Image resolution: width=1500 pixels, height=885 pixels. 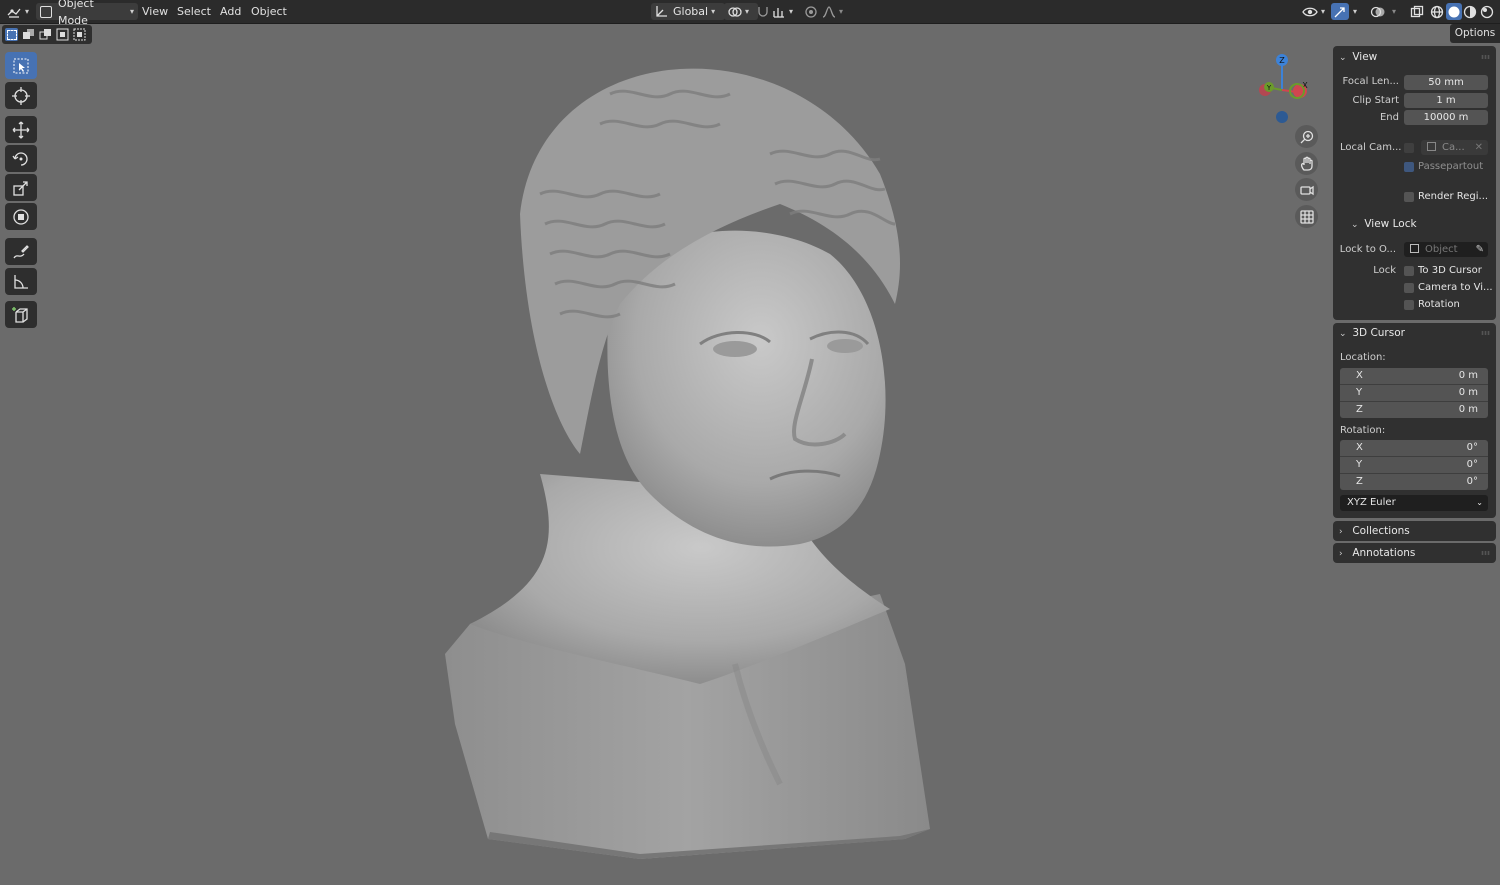 I want to click on gizmo-toggle, so click(x=1340, y=11).